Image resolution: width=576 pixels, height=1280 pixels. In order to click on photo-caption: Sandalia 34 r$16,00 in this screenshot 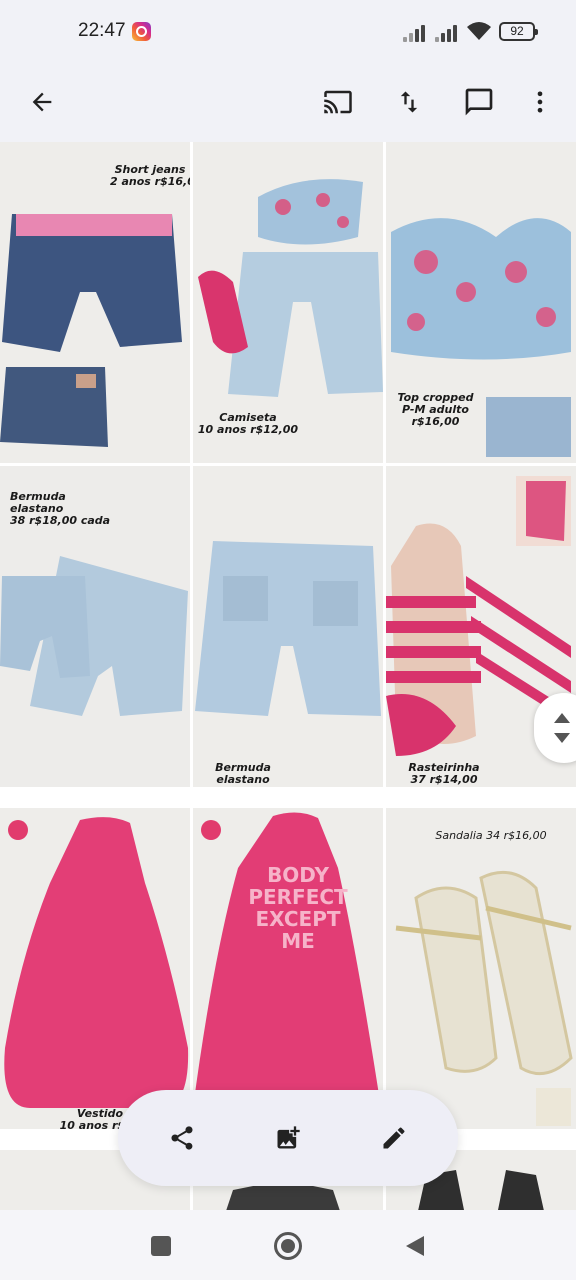, I will do `click(491, 835)`.